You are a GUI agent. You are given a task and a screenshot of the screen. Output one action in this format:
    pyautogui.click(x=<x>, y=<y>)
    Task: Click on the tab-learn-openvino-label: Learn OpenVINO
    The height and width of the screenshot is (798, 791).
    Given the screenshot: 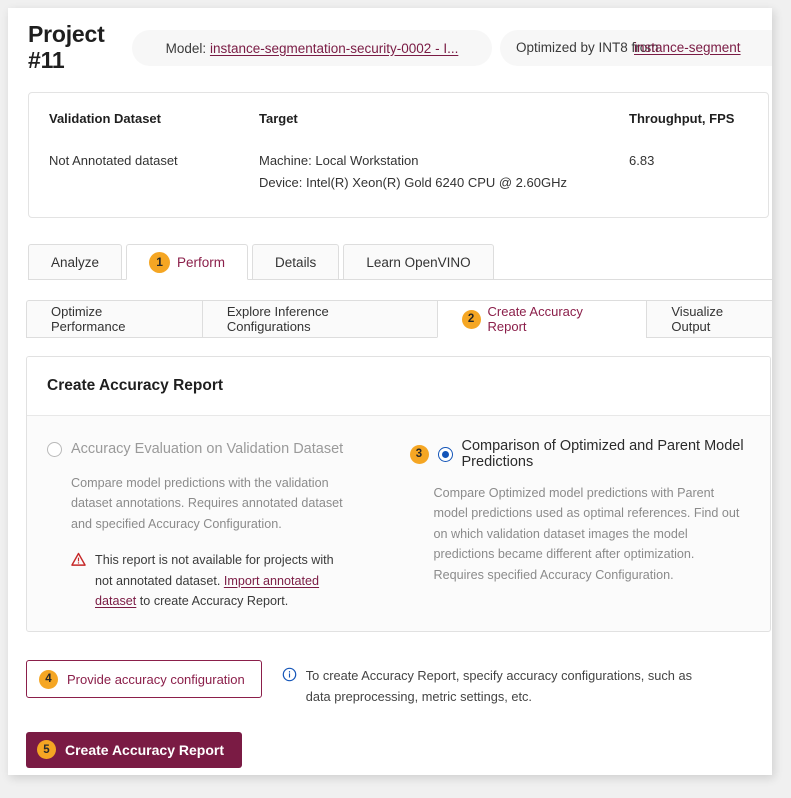 What is the action you would take?
    pyautogui.click(x=418, y=262)
    